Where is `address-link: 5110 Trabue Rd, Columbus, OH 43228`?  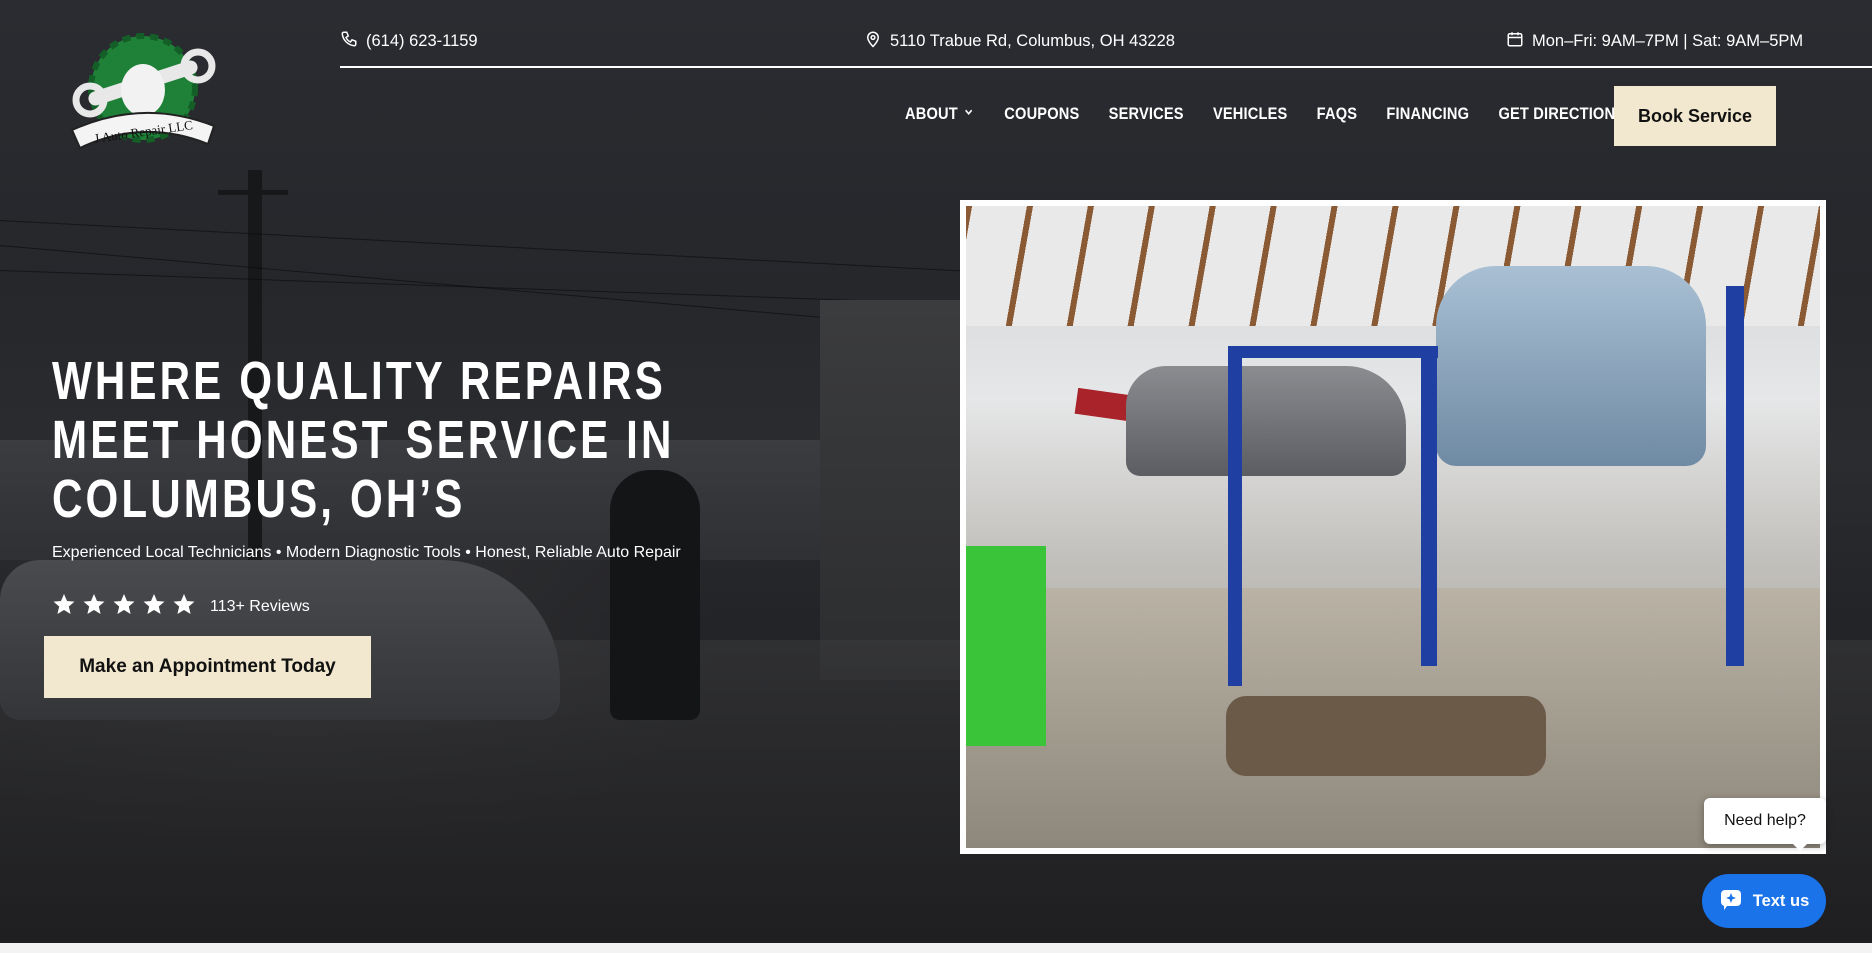
address-link: 5110 Trabue Rd, Columbus, OH 43228 is located at coordinates (1019, 41).